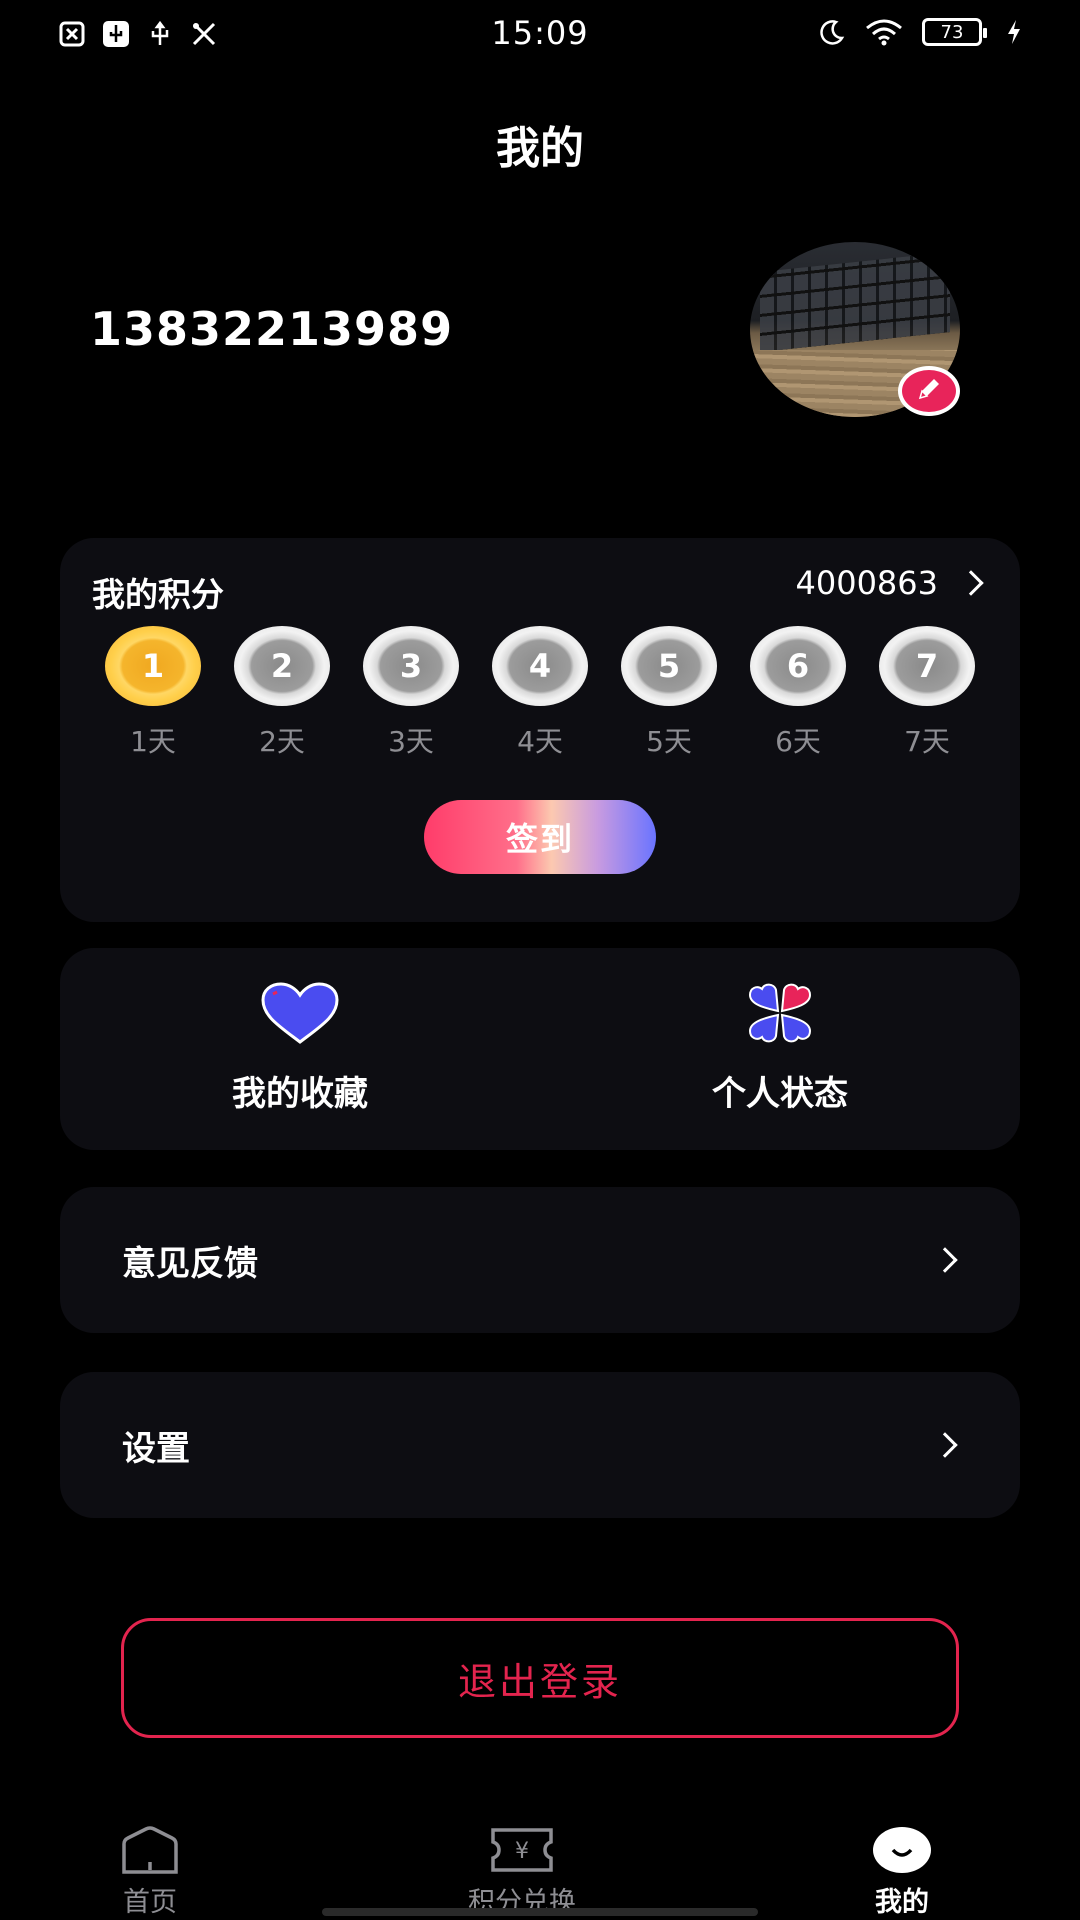  What do you see at coordinates (411, 666) in the screenshot?
I see `silver-coin-icon: 3` at bounding box center [411, 666].